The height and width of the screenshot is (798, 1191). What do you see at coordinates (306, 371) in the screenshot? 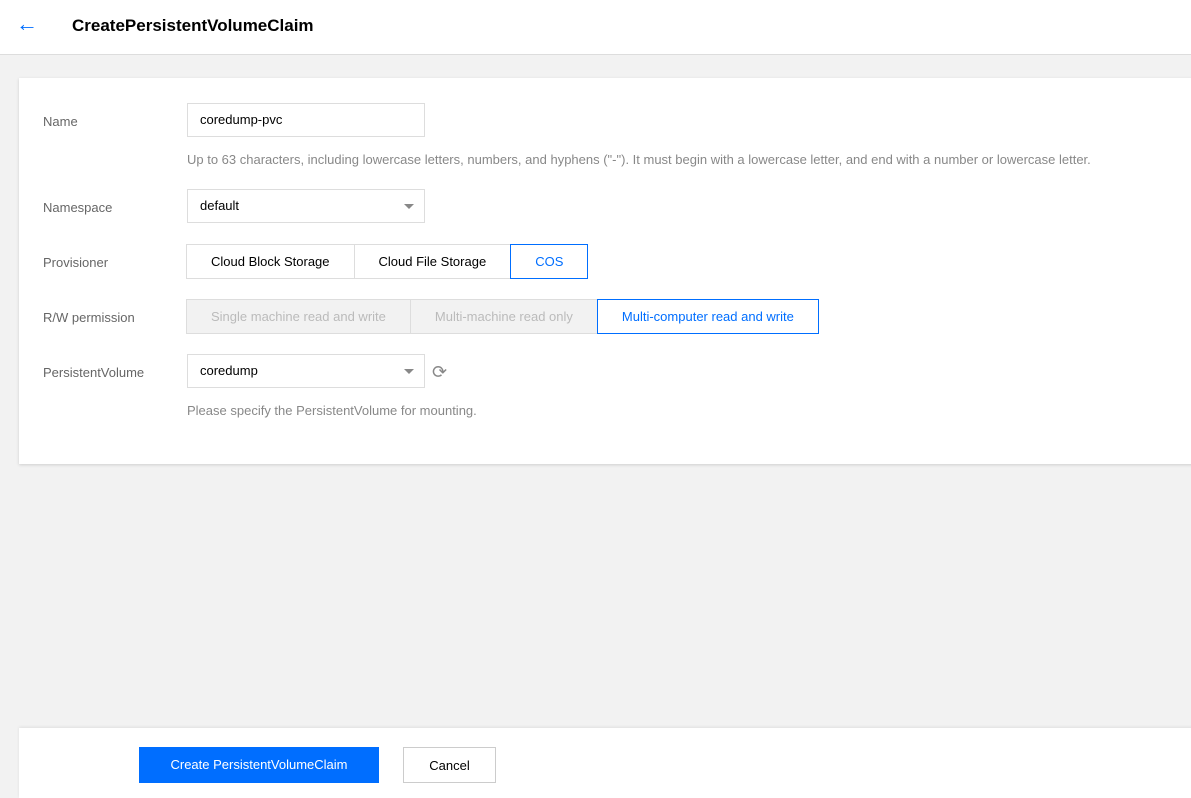
I see `pv-select: coredump` at bounding box center [306, 371].